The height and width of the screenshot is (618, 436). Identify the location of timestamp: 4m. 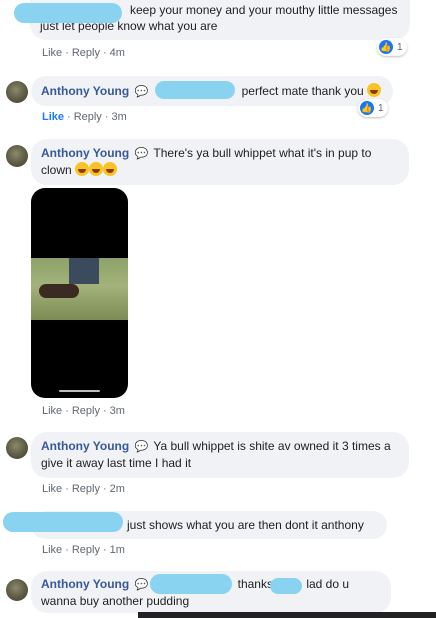
(117, 53).